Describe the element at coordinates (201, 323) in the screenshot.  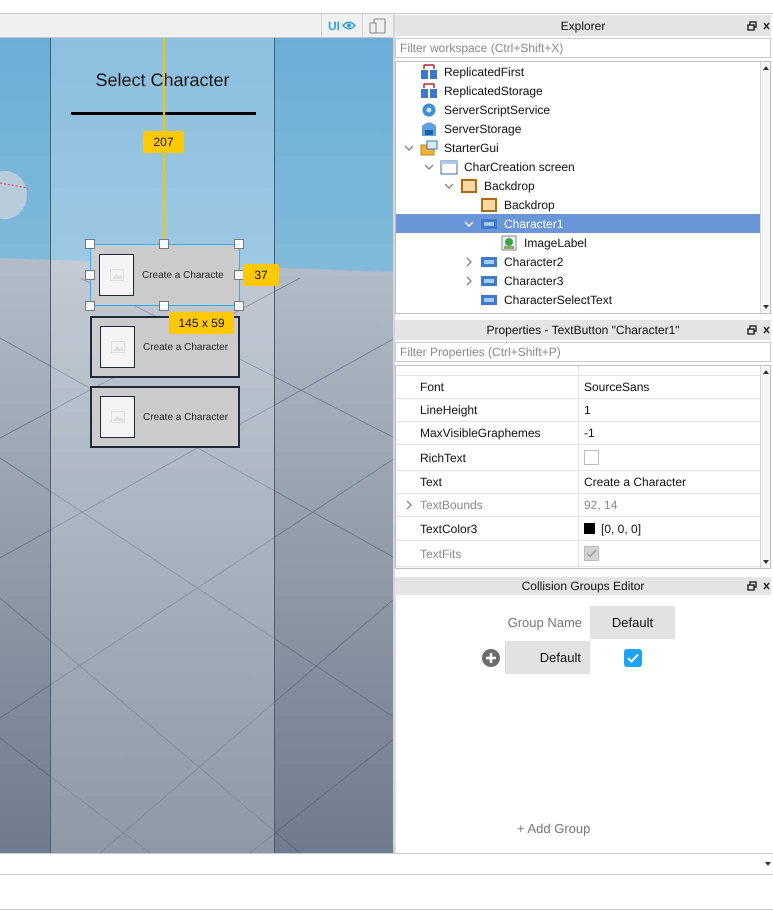
I see `size-label: 145 x 59` at that location.